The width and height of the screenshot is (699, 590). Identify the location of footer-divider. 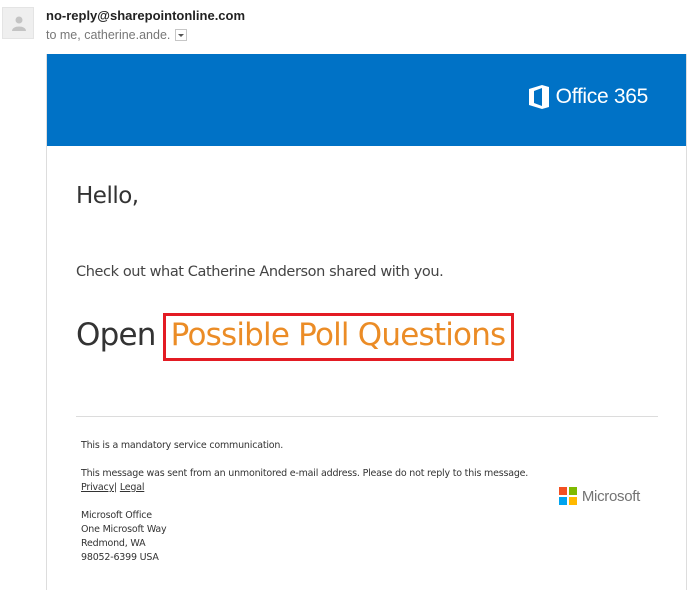
(367, 416).